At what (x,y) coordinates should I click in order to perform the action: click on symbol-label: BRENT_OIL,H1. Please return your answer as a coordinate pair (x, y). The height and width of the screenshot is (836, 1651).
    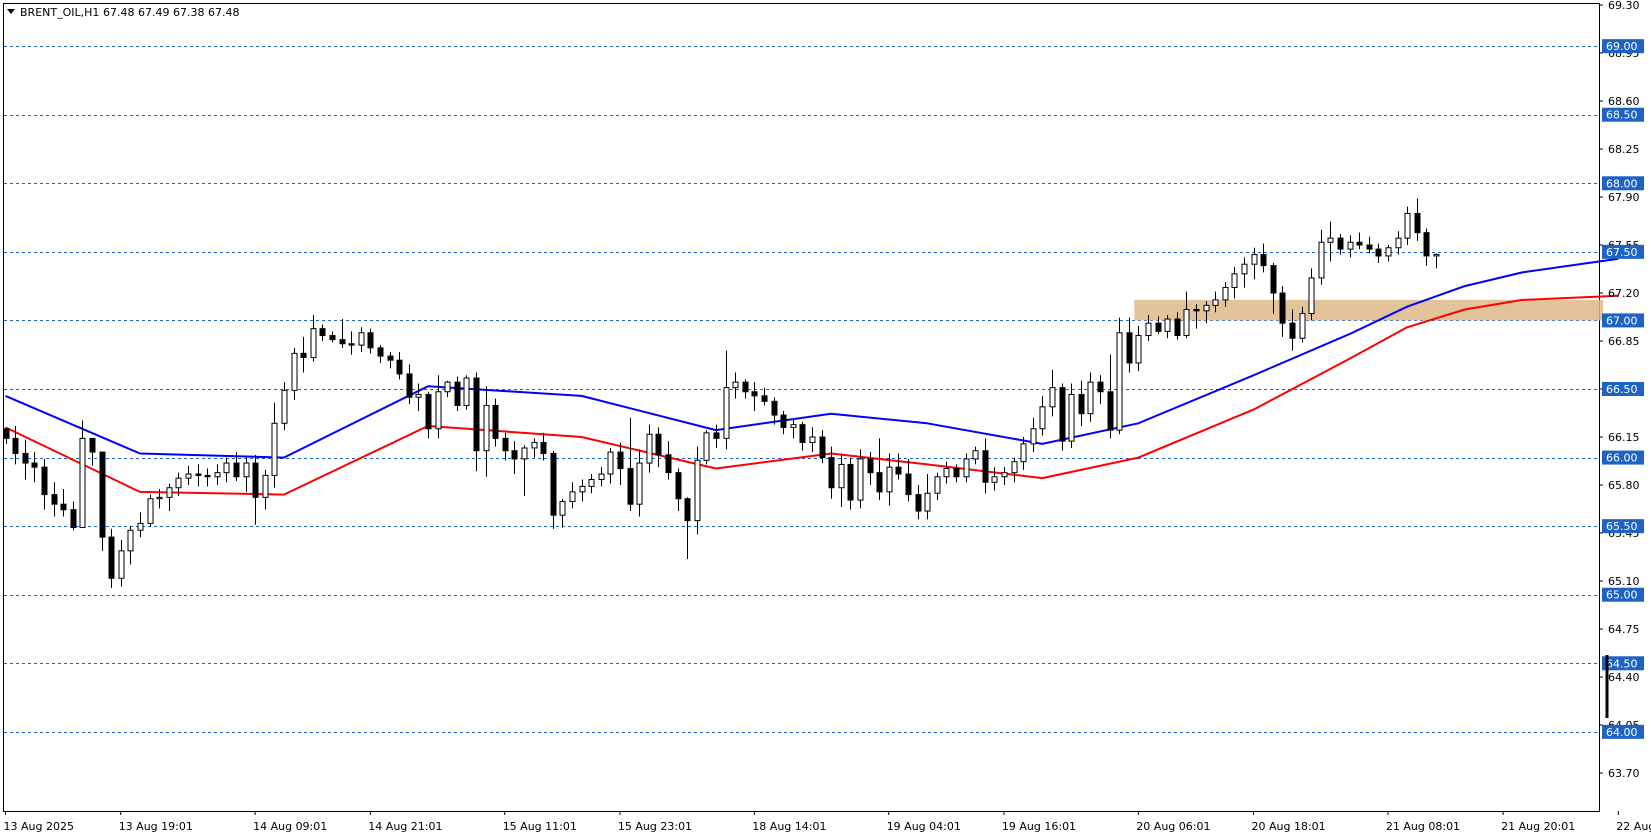
    Looking at the image, I should click on (59, 12).